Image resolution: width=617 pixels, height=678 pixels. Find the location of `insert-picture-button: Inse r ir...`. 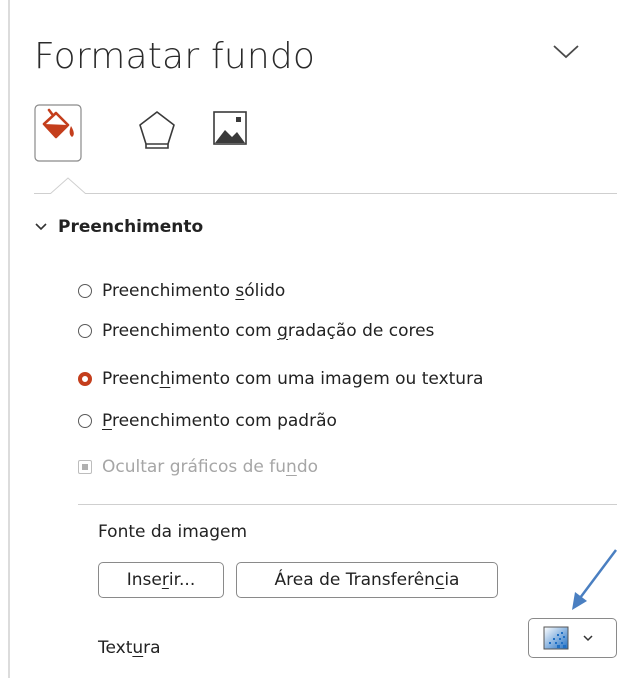

insert-picture-button: Inse r ir... is located at coordinates (161, 580).